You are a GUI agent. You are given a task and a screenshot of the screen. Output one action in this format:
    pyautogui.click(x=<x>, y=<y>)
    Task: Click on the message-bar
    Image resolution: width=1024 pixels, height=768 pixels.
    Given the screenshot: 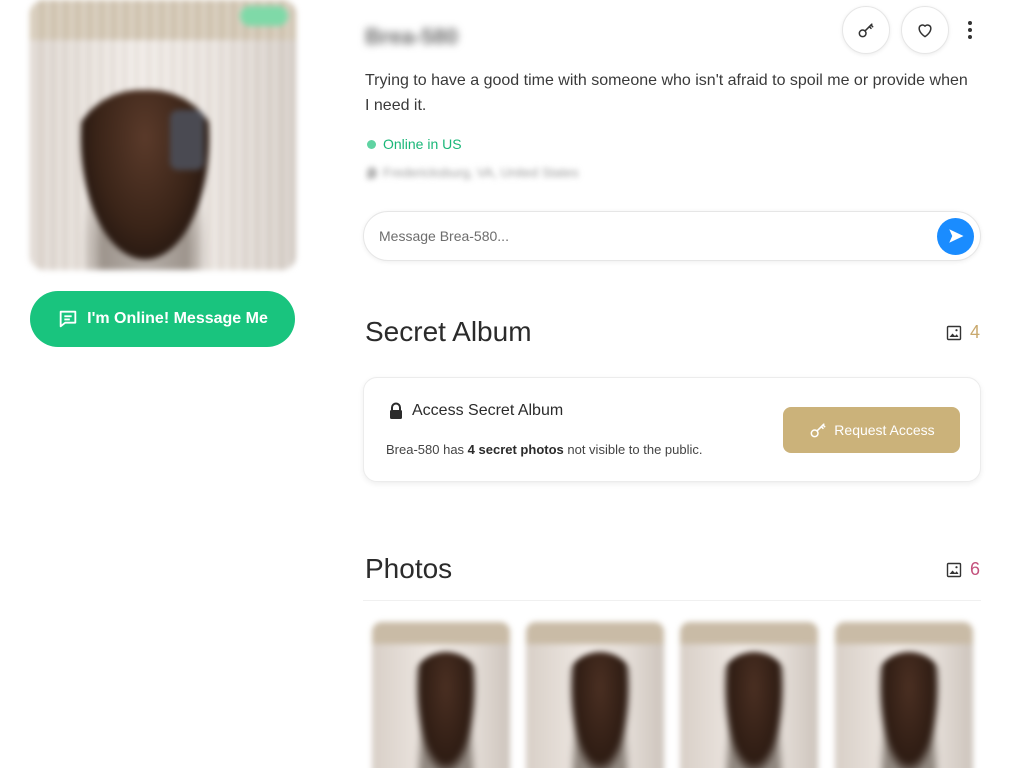 What is the action you would take?
    pyautogui.click(x=672, y=236)
    